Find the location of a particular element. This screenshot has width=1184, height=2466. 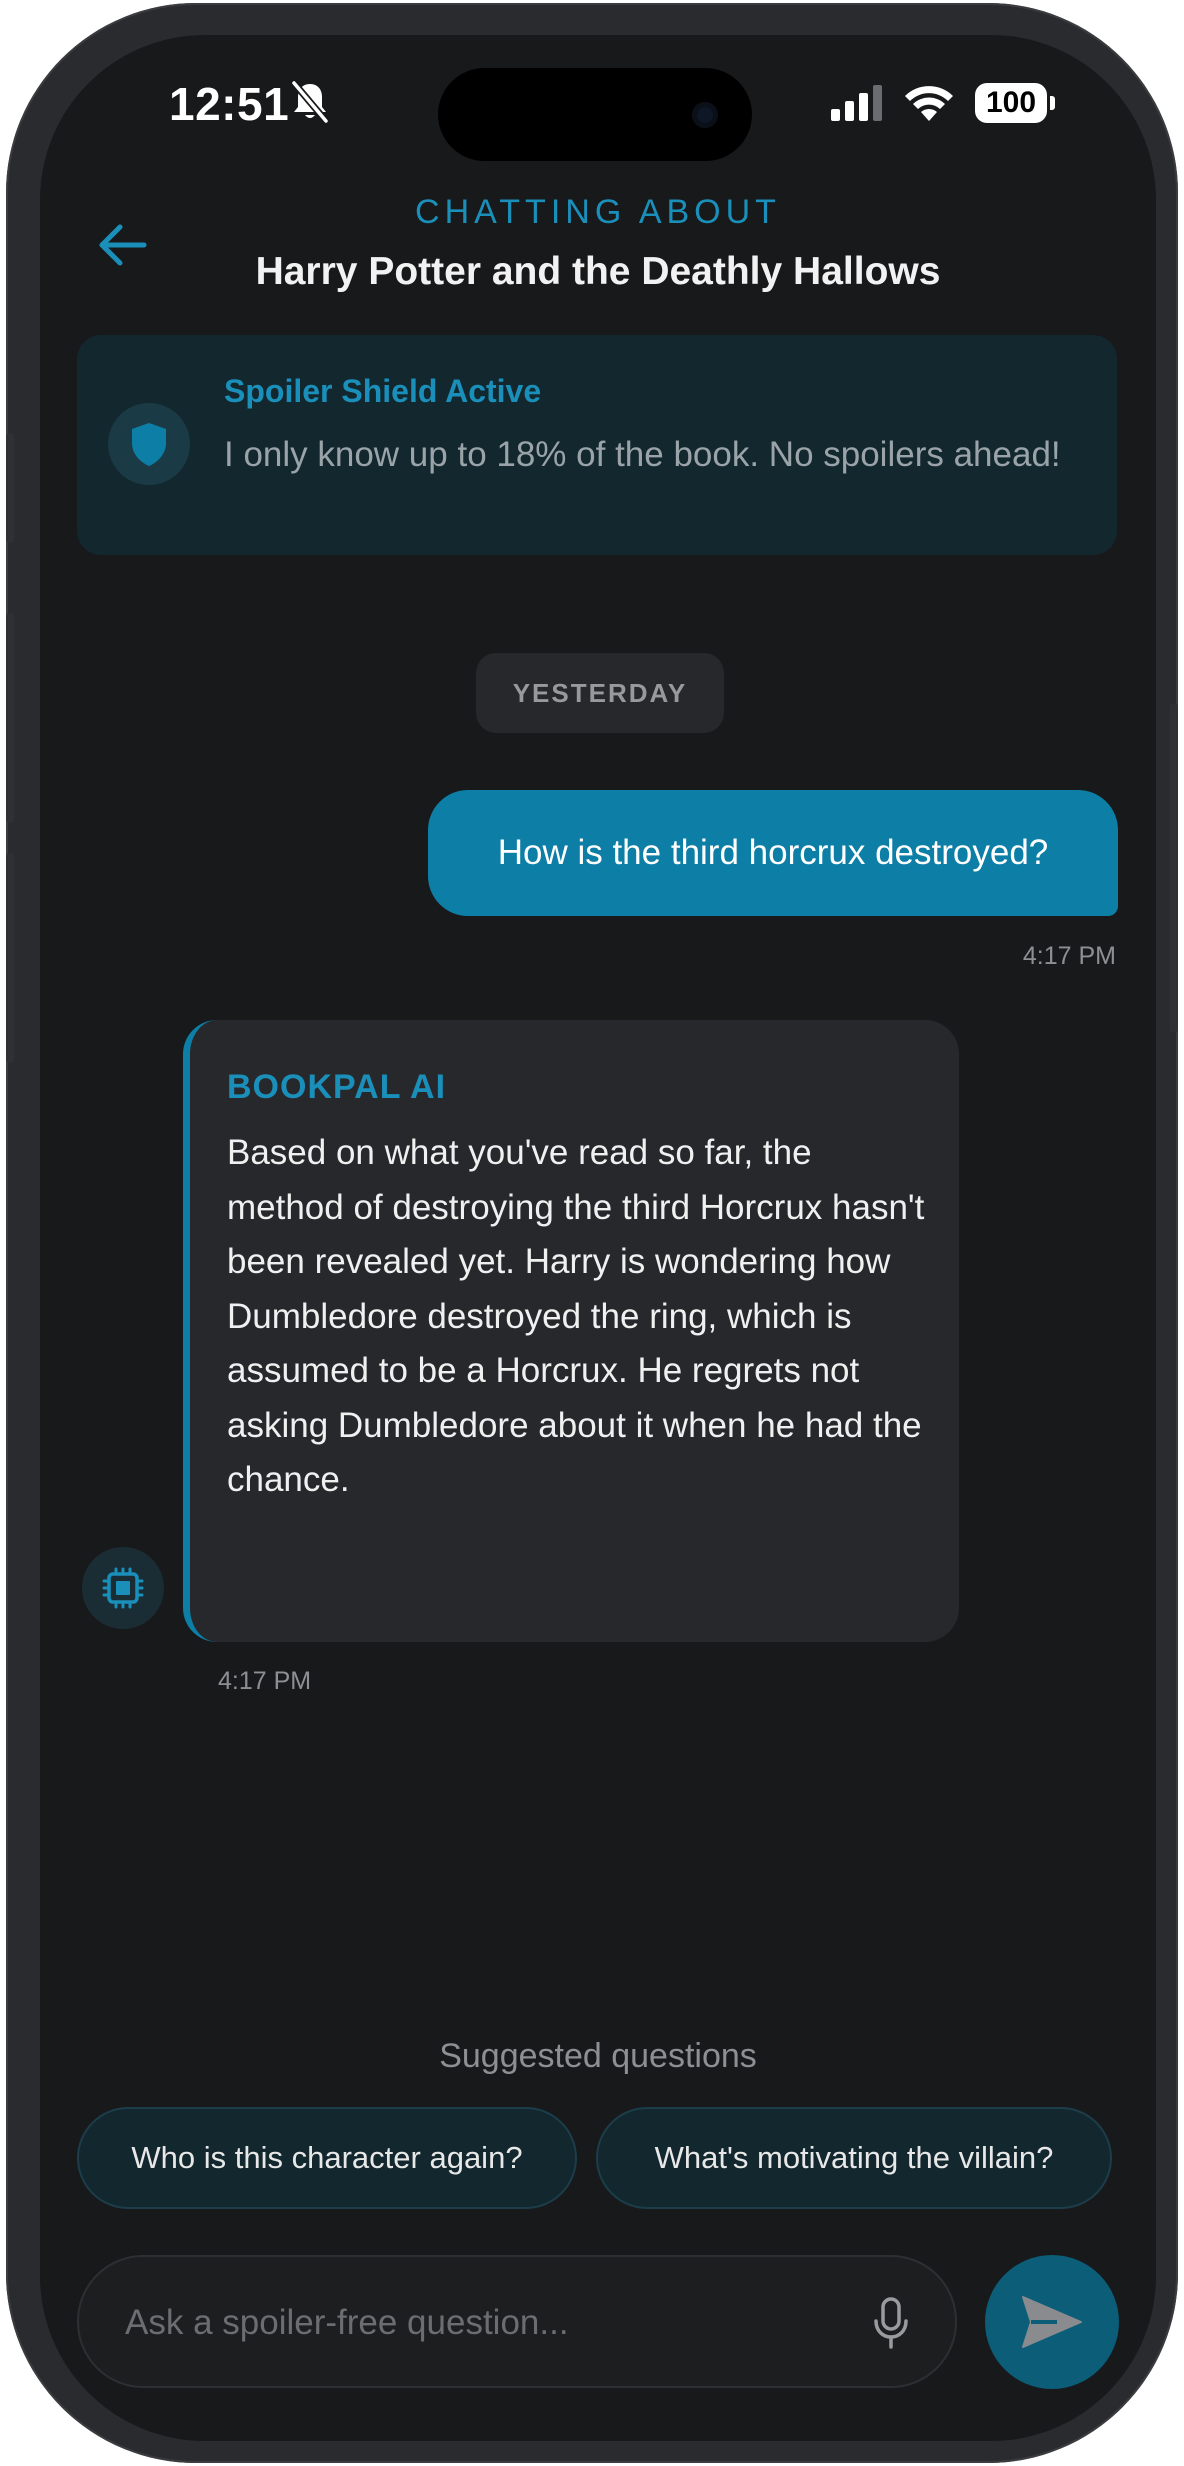

power-button is located at coordinates (1174, 868).